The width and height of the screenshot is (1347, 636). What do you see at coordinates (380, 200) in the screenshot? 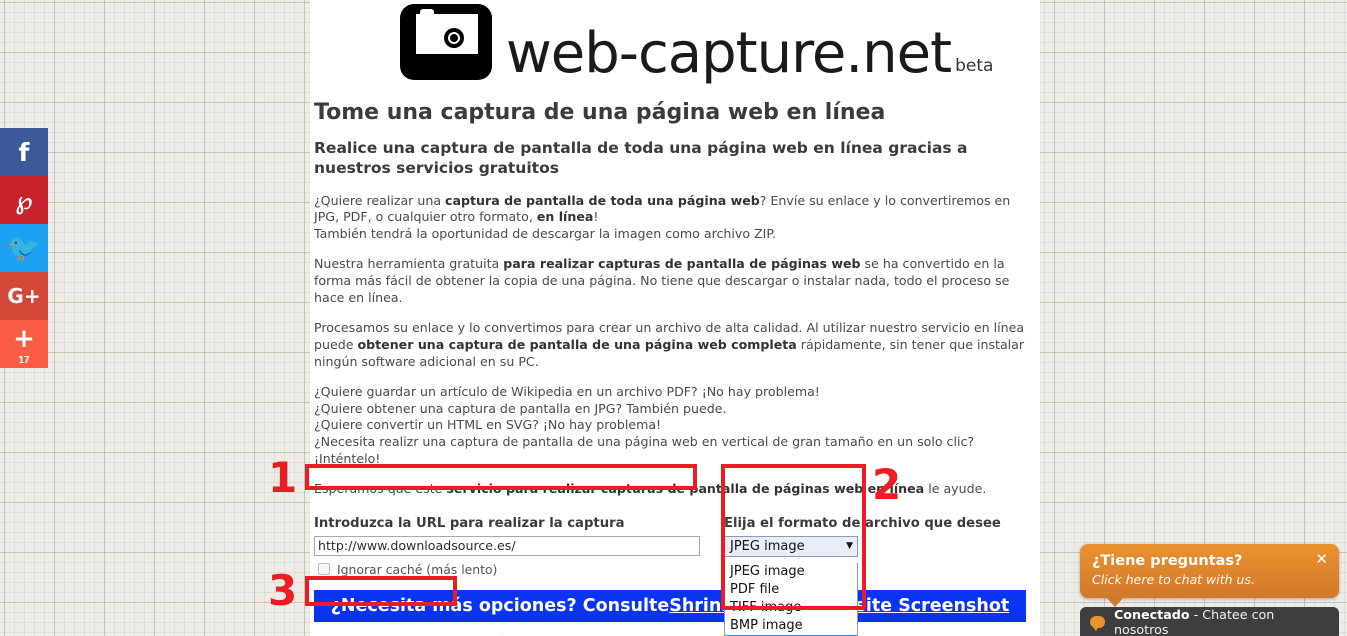
I see `p1-a: ¿Quiere realizar una` at bounding box center [380, 200].